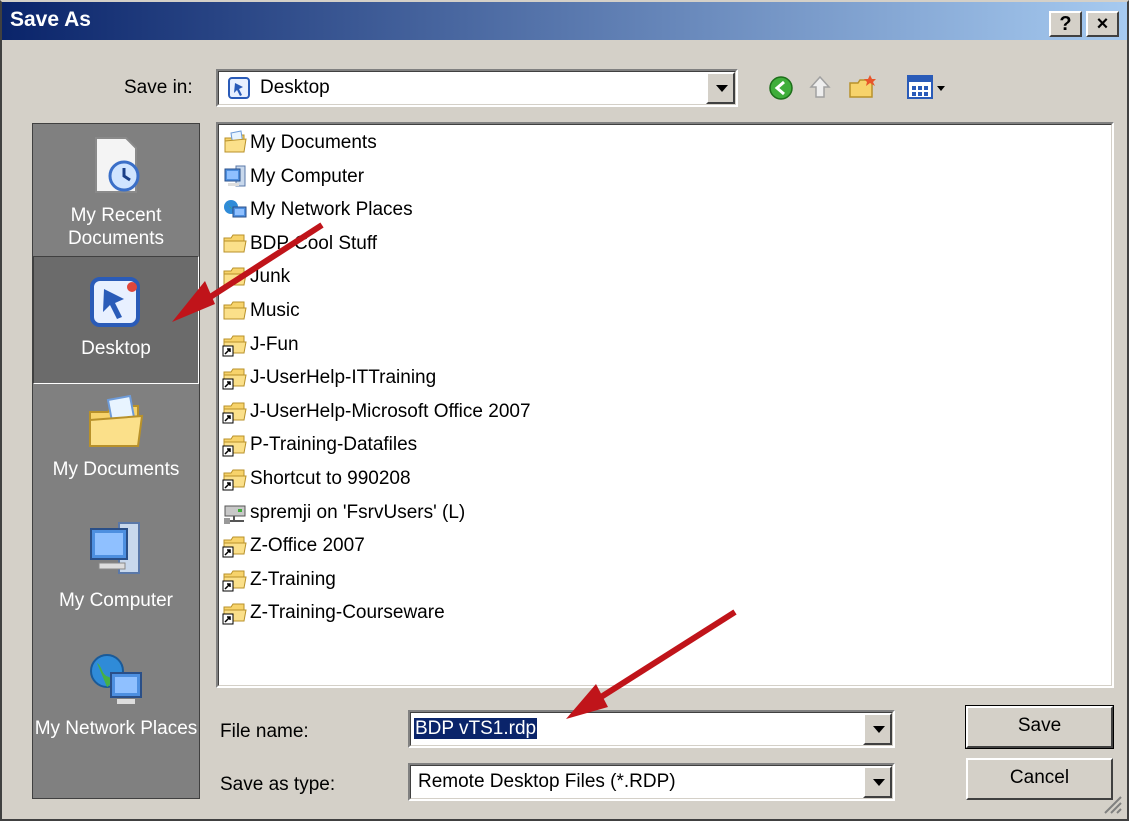 The height and width of the screenshot is (821, 1129). I want to click on view-menu-icon, so click(928, 88).